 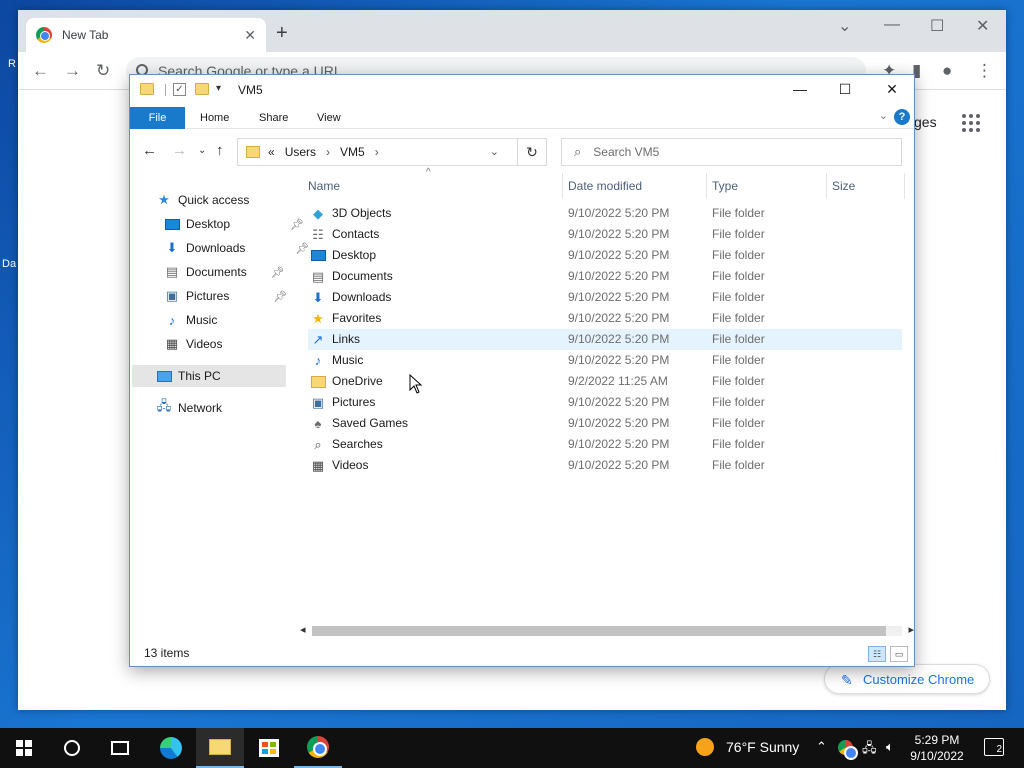 I want to click on table-row: Desktop 9/10/2022 5:20 PM File folder, so click(x=605, y=255).